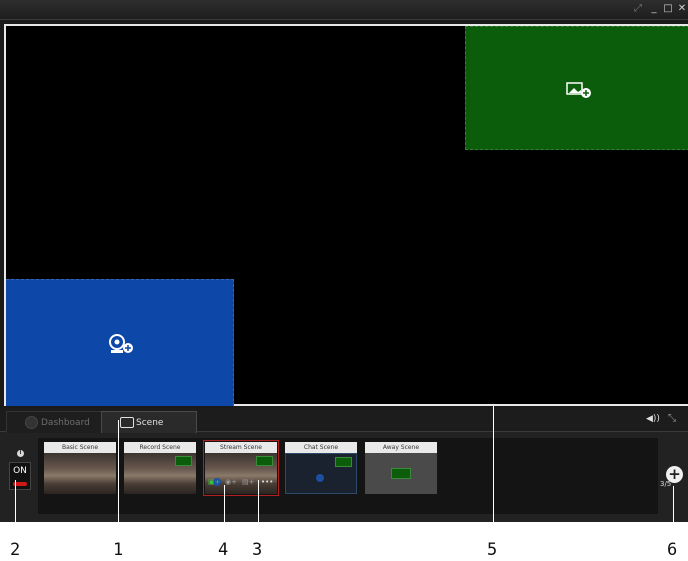 The height and width of the screenshot is (561, 688). I want to click on callout-3: 3, so click(257, 550).